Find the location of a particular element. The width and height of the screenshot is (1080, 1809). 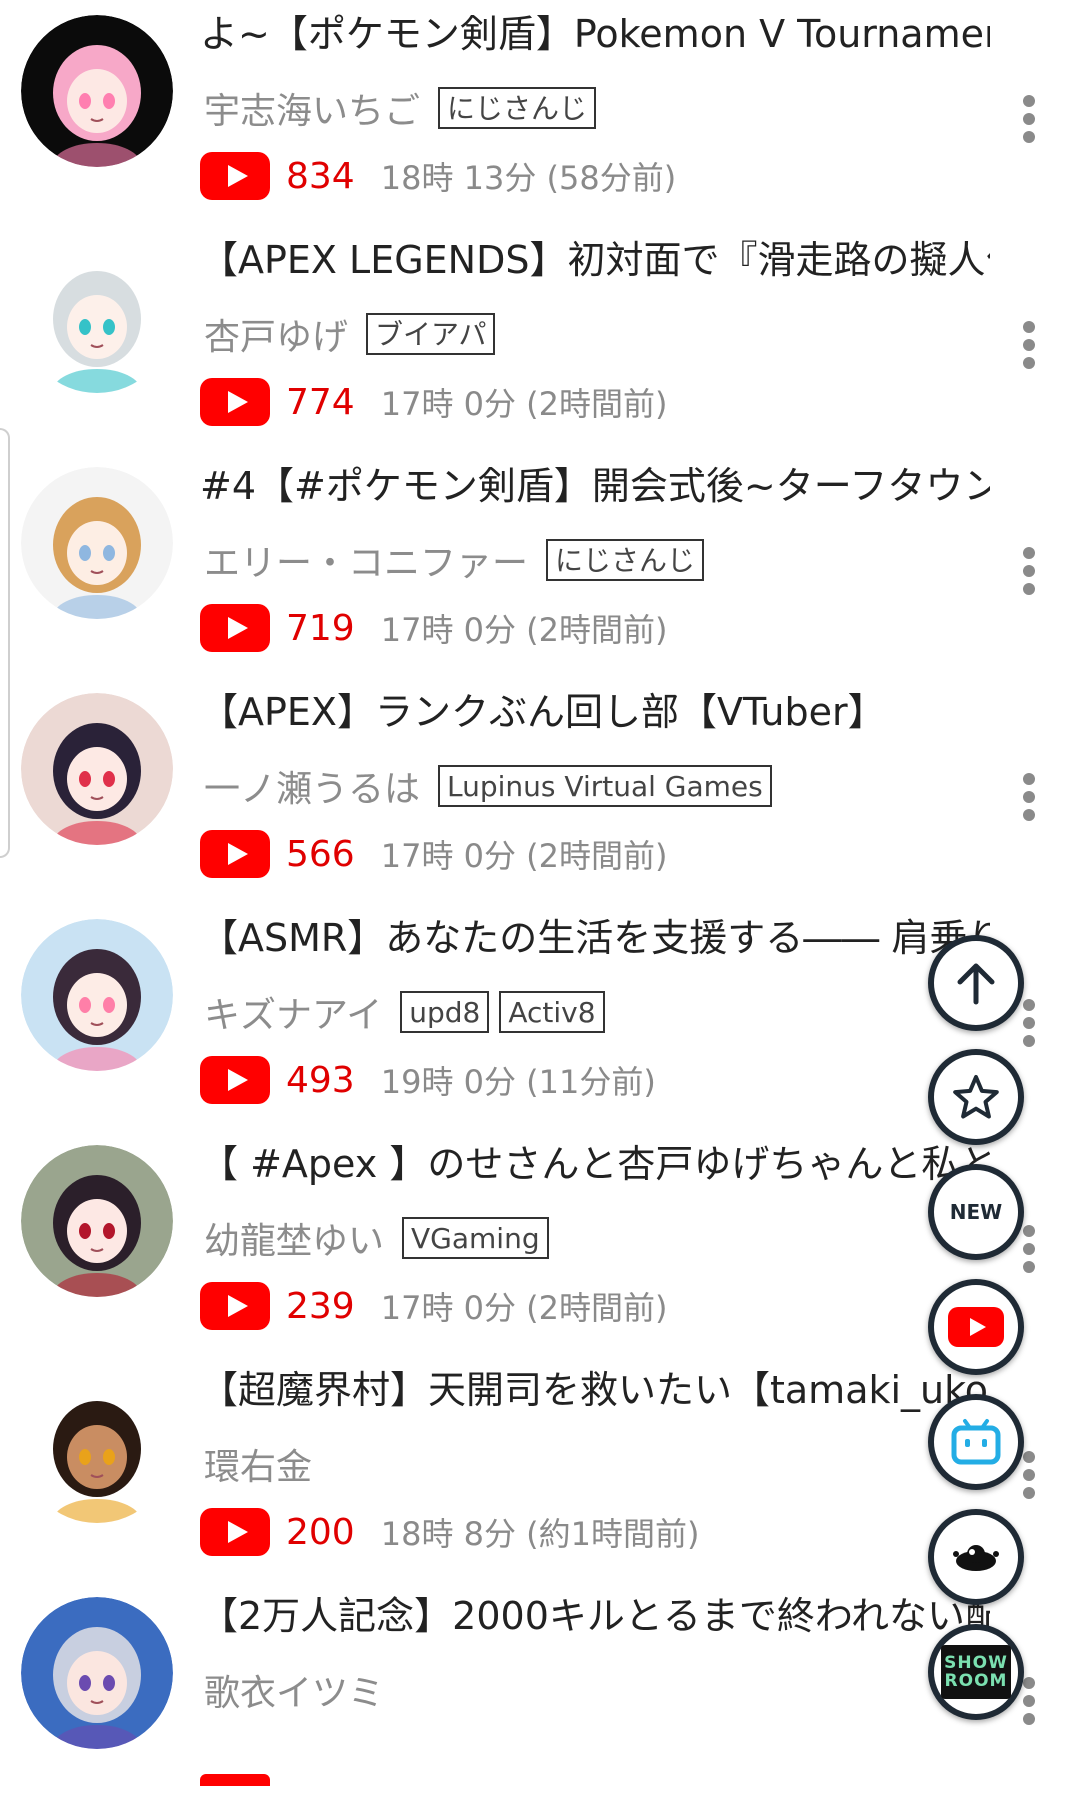

viewer-count: 493 is located at coordinates (320, 1080).